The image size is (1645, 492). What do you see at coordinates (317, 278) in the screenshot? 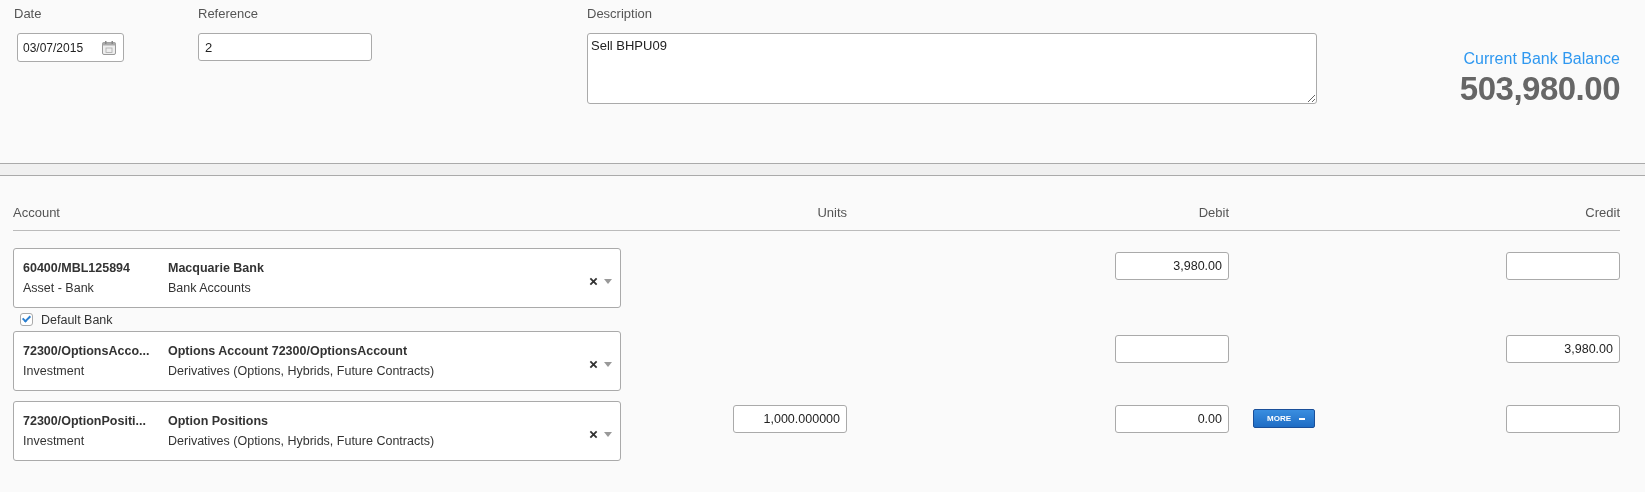
I see `account-select: 60400/MBL125894 Macquarie Bank Asset - Bank Bank Accounts` at bounding box center [317, 278].